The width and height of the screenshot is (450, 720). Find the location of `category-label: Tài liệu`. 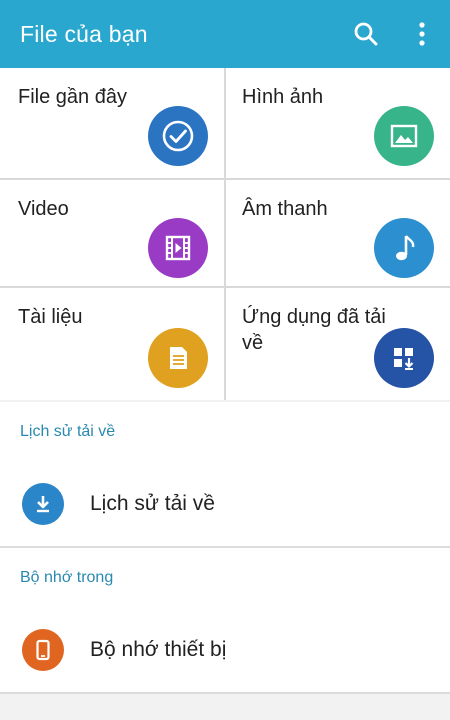

category-label: Tài liệu is located at coordinates (50, 317).